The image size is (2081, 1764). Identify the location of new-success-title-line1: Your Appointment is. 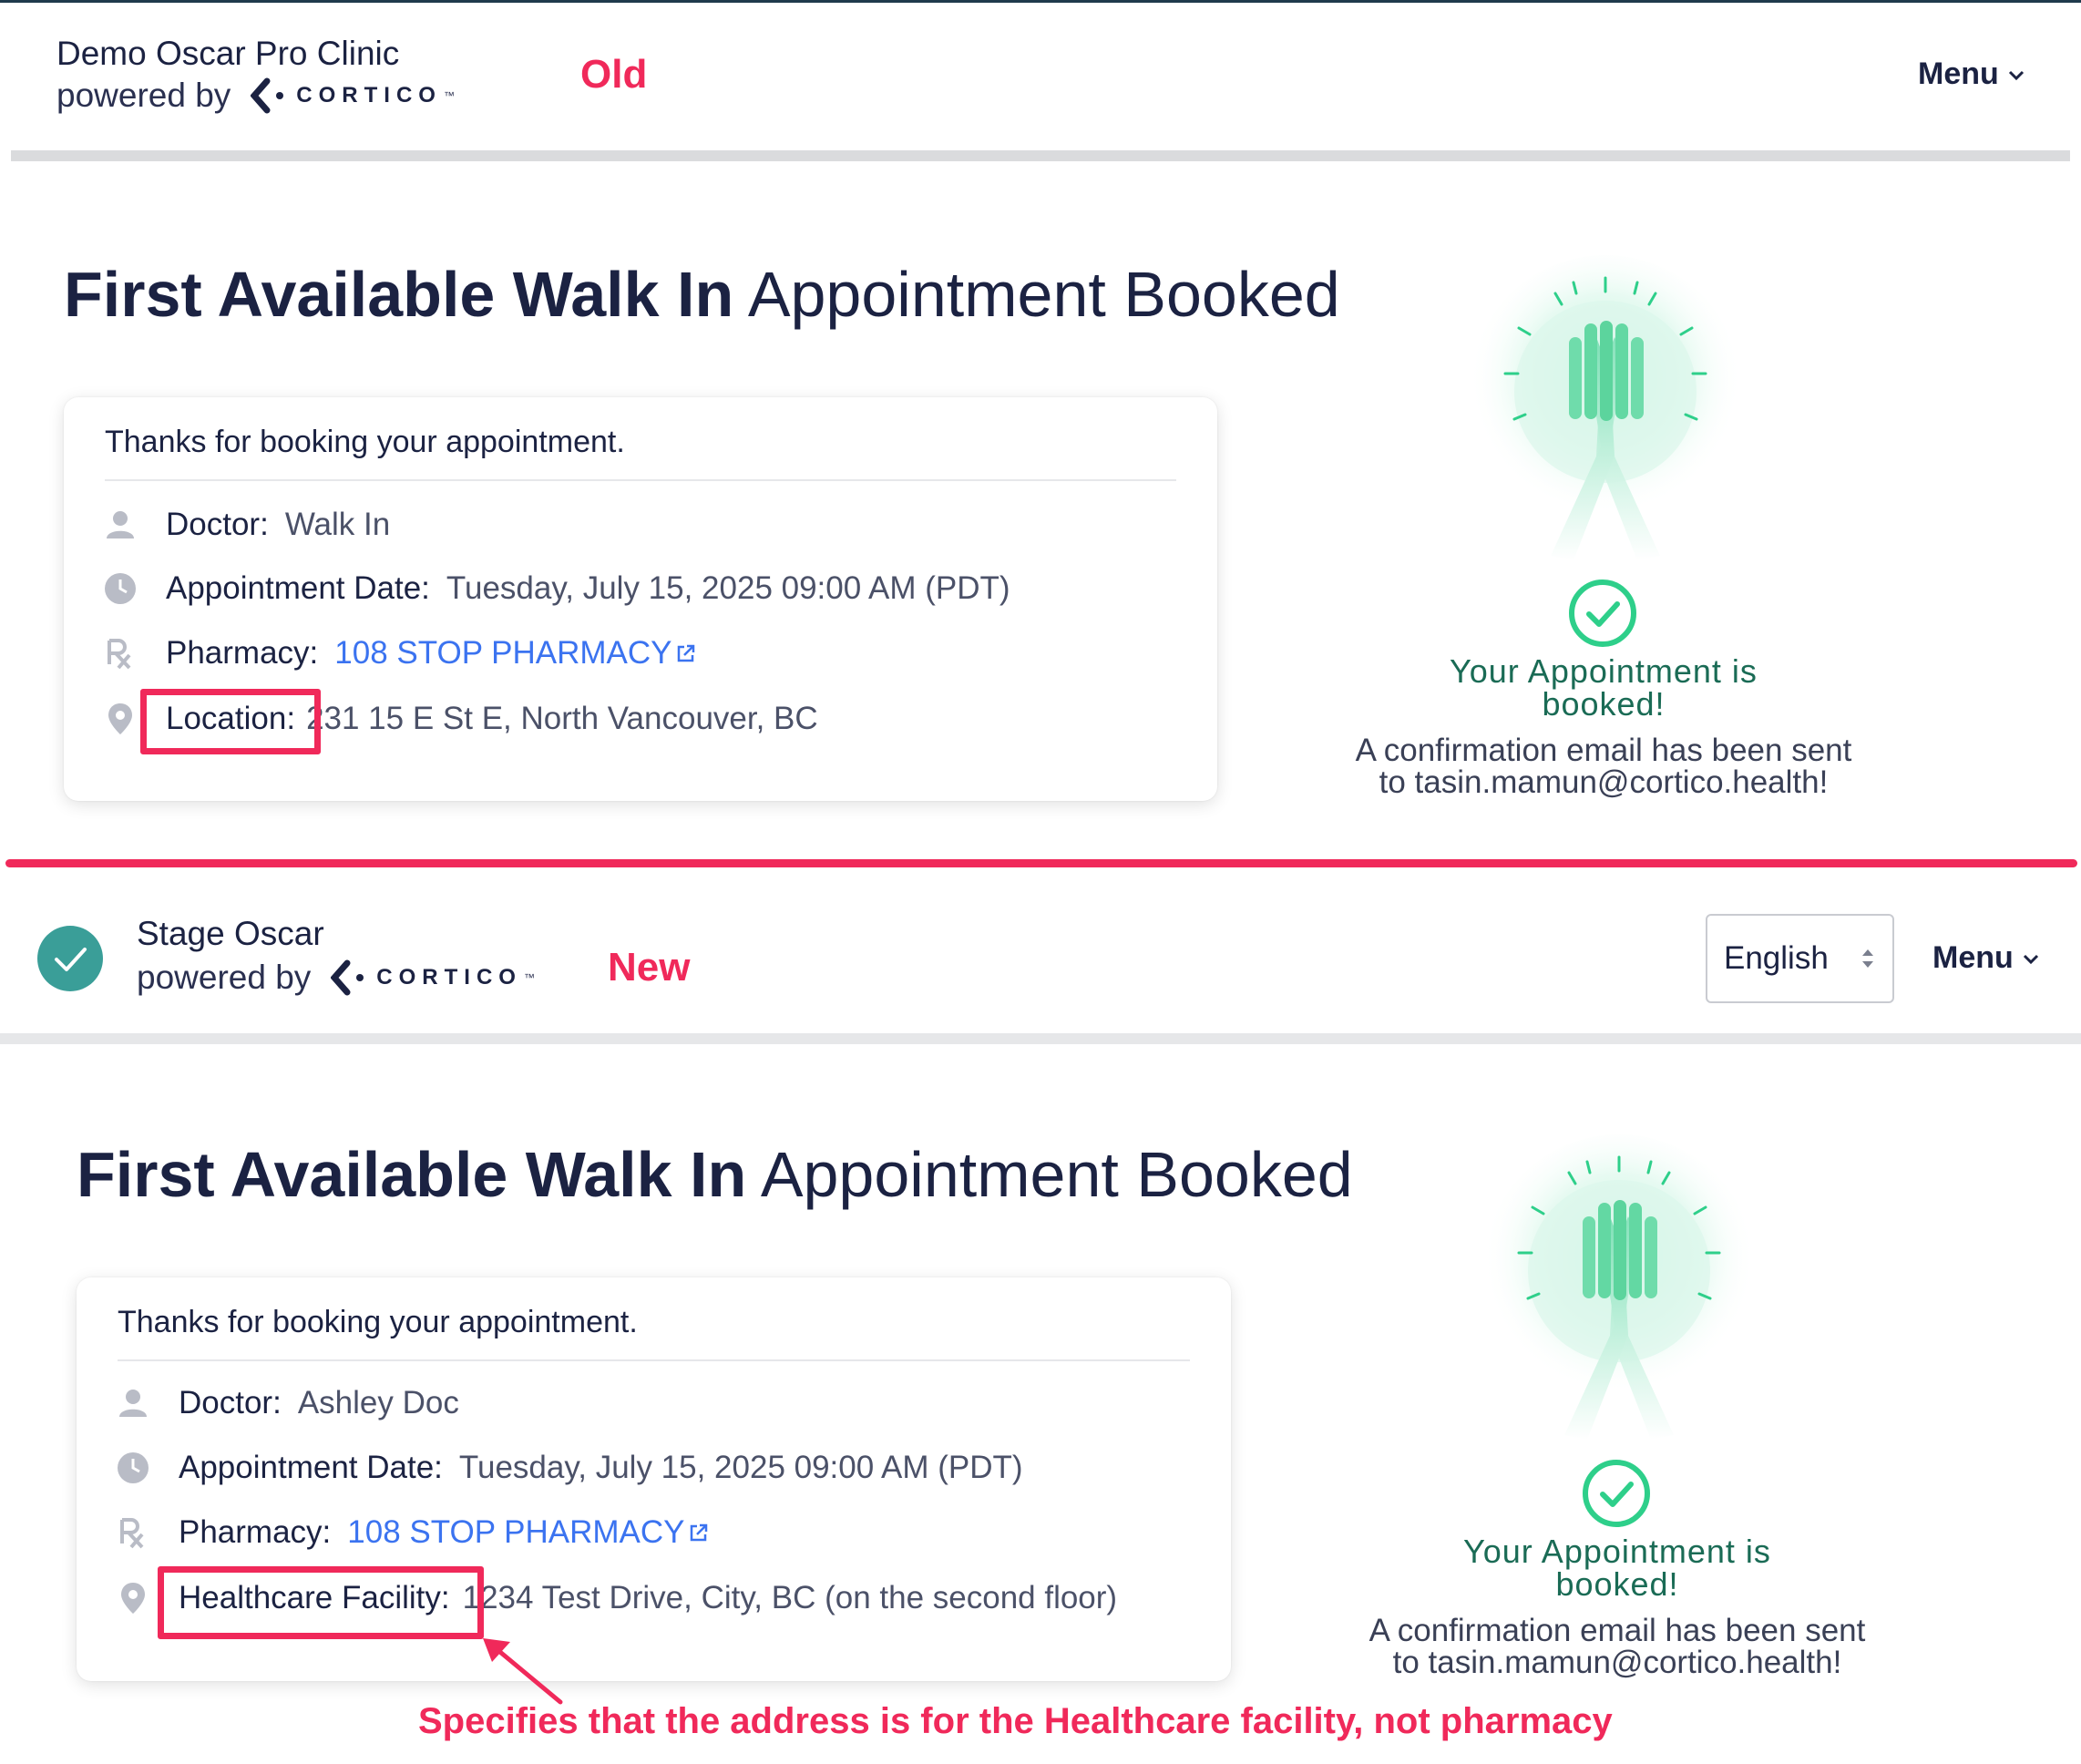
(1617, 1551).